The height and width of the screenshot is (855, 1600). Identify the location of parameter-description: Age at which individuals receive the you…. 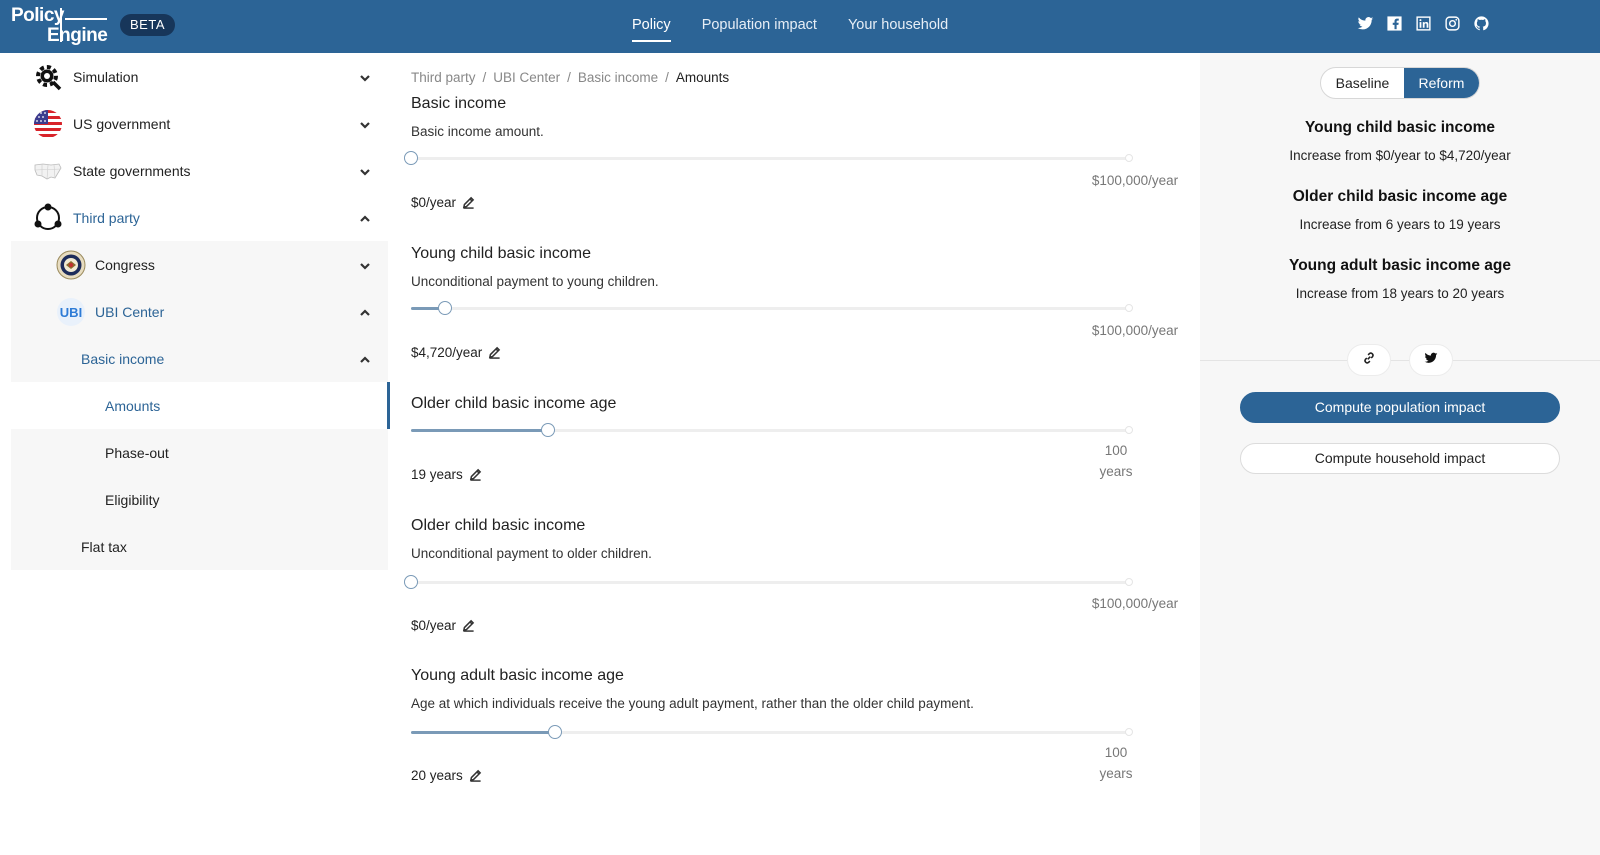
(692, 703).